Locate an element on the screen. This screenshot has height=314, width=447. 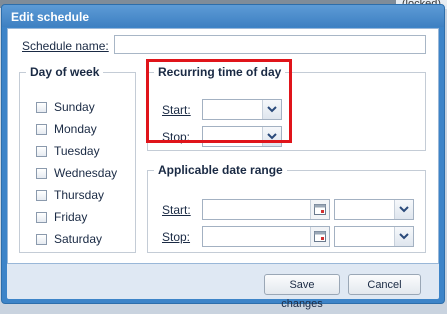
day-label: Monday is located at coordinates (75, 129).